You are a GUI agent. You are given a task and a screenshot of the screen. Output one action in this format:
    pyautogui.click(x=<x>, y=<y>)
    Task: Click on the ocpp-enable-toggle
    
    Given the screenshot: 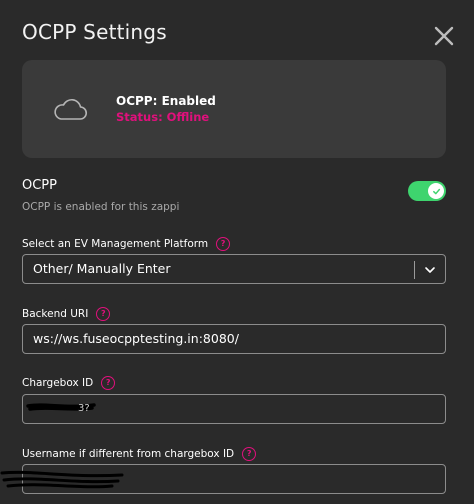 What is the action you would take?
    pyautogui.click(x=427, y=191)
    